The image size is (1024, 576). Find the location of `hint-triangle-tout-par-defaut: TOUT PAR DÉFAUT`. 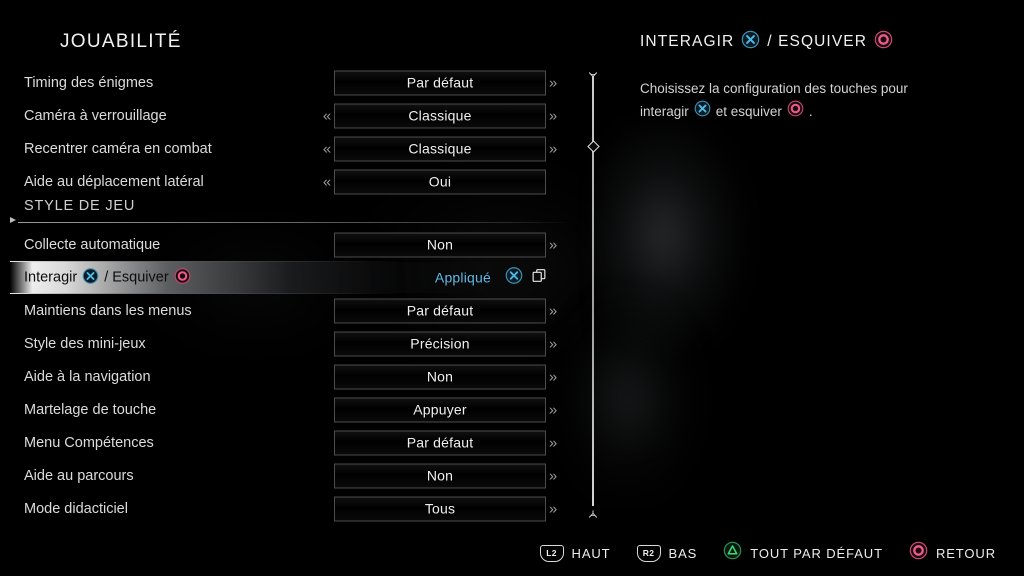

hint-triangle-tout-par-defaut: TOUT PAR DÉFAUT is located at coordinates (803, 553).